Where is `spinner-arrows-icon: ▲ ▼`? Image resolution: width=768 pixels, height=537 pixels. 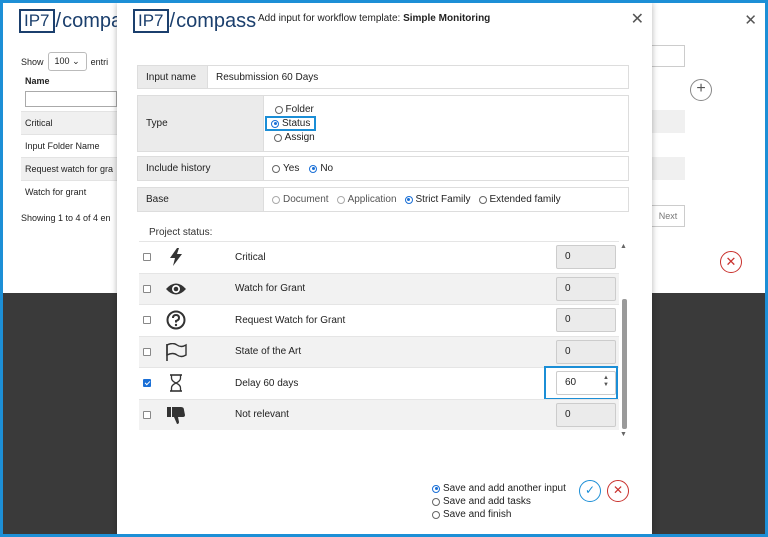 spinner-arrows-icon: ▲ ▼ is located at coordinates (606, 382).